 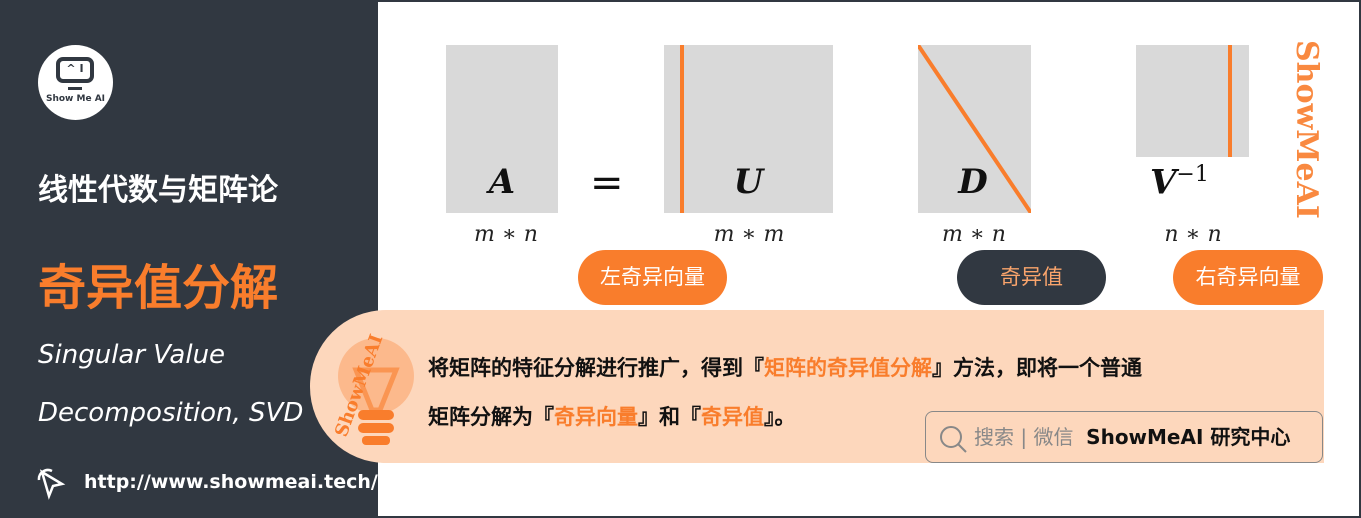 I want to click on search-label: 搜索 | 微信, so click(x=1024, y=437).